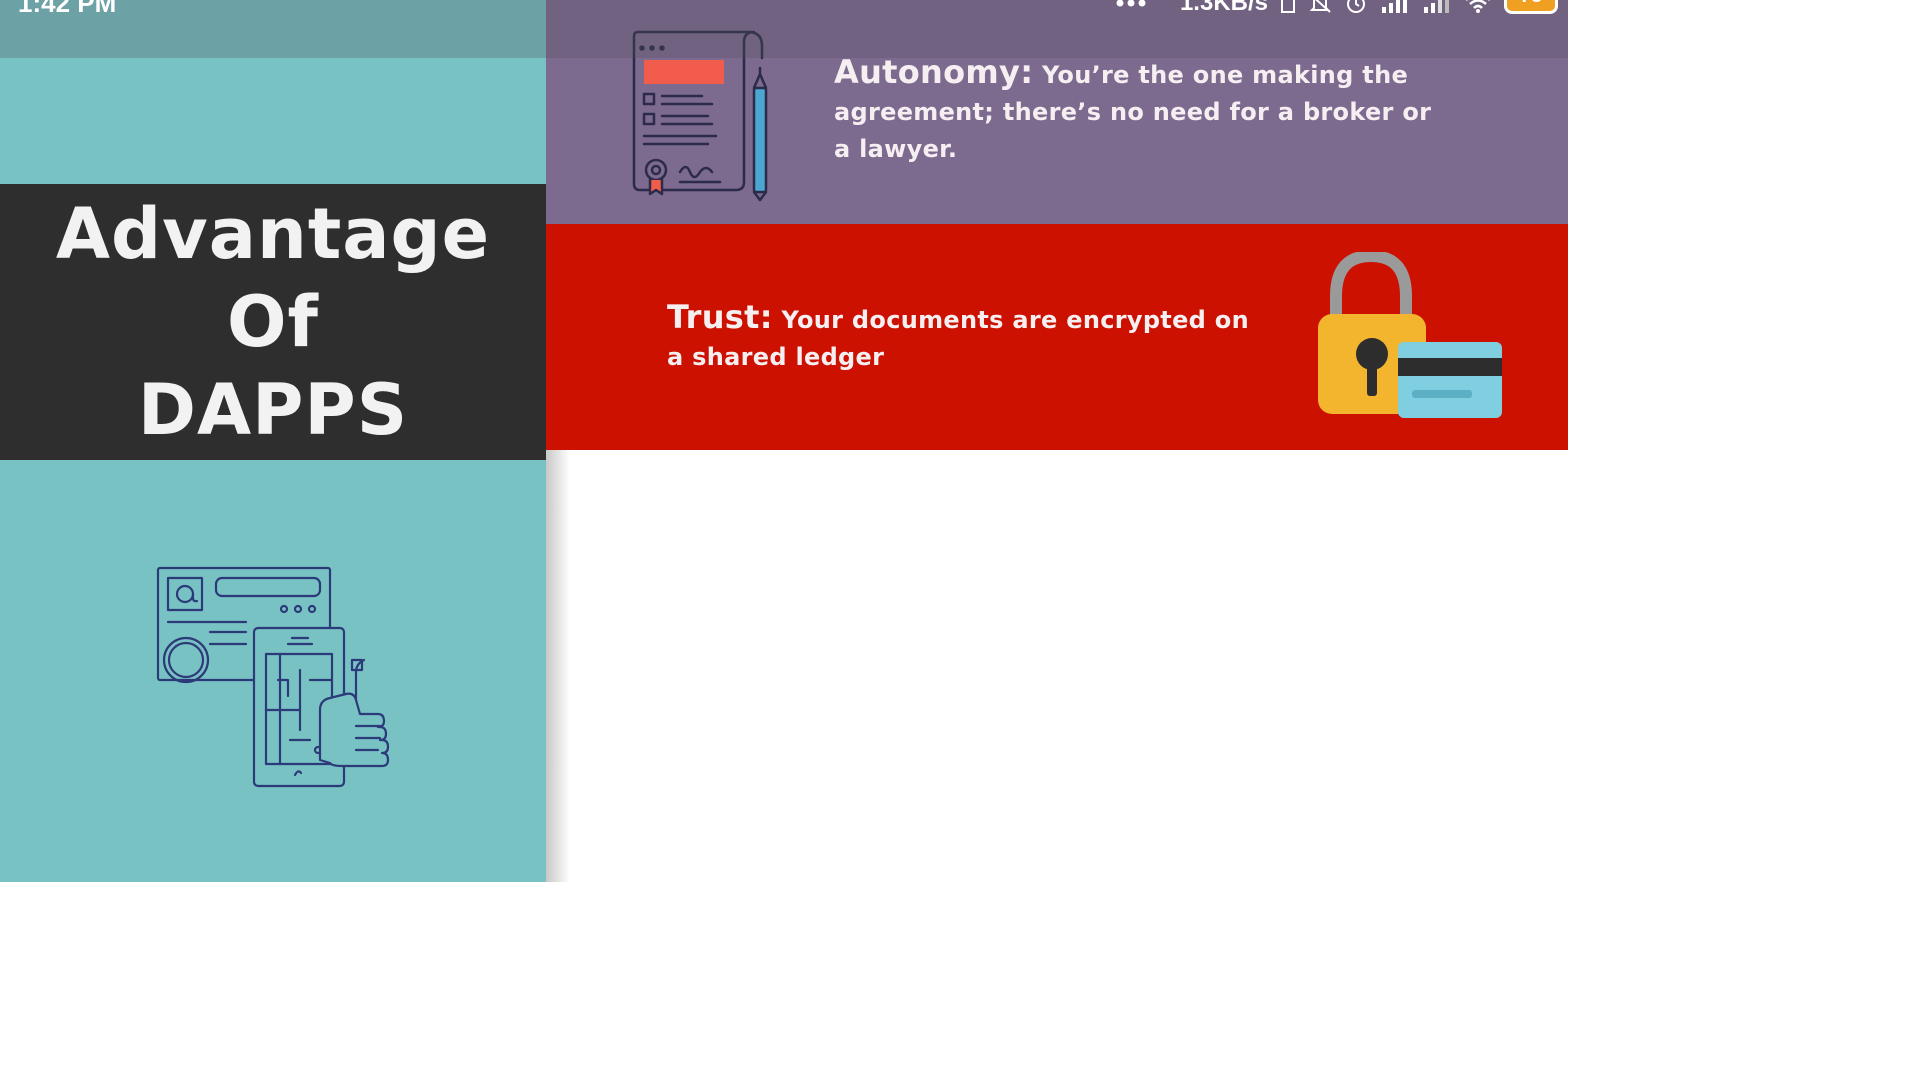 The image size is (1920, 1080). I want to click on autonomy-heading: Autonomy:, so click(934, 72).